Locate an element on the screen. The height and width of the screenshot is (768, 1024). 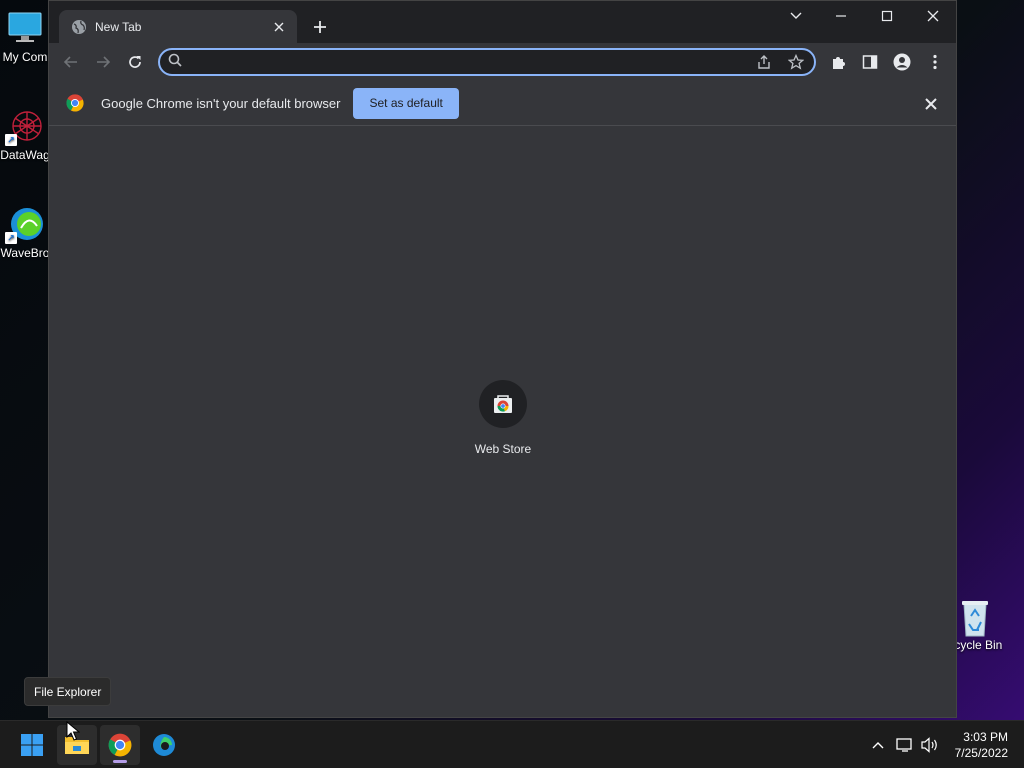
maximize-icon is located at coordinates (887, 16).